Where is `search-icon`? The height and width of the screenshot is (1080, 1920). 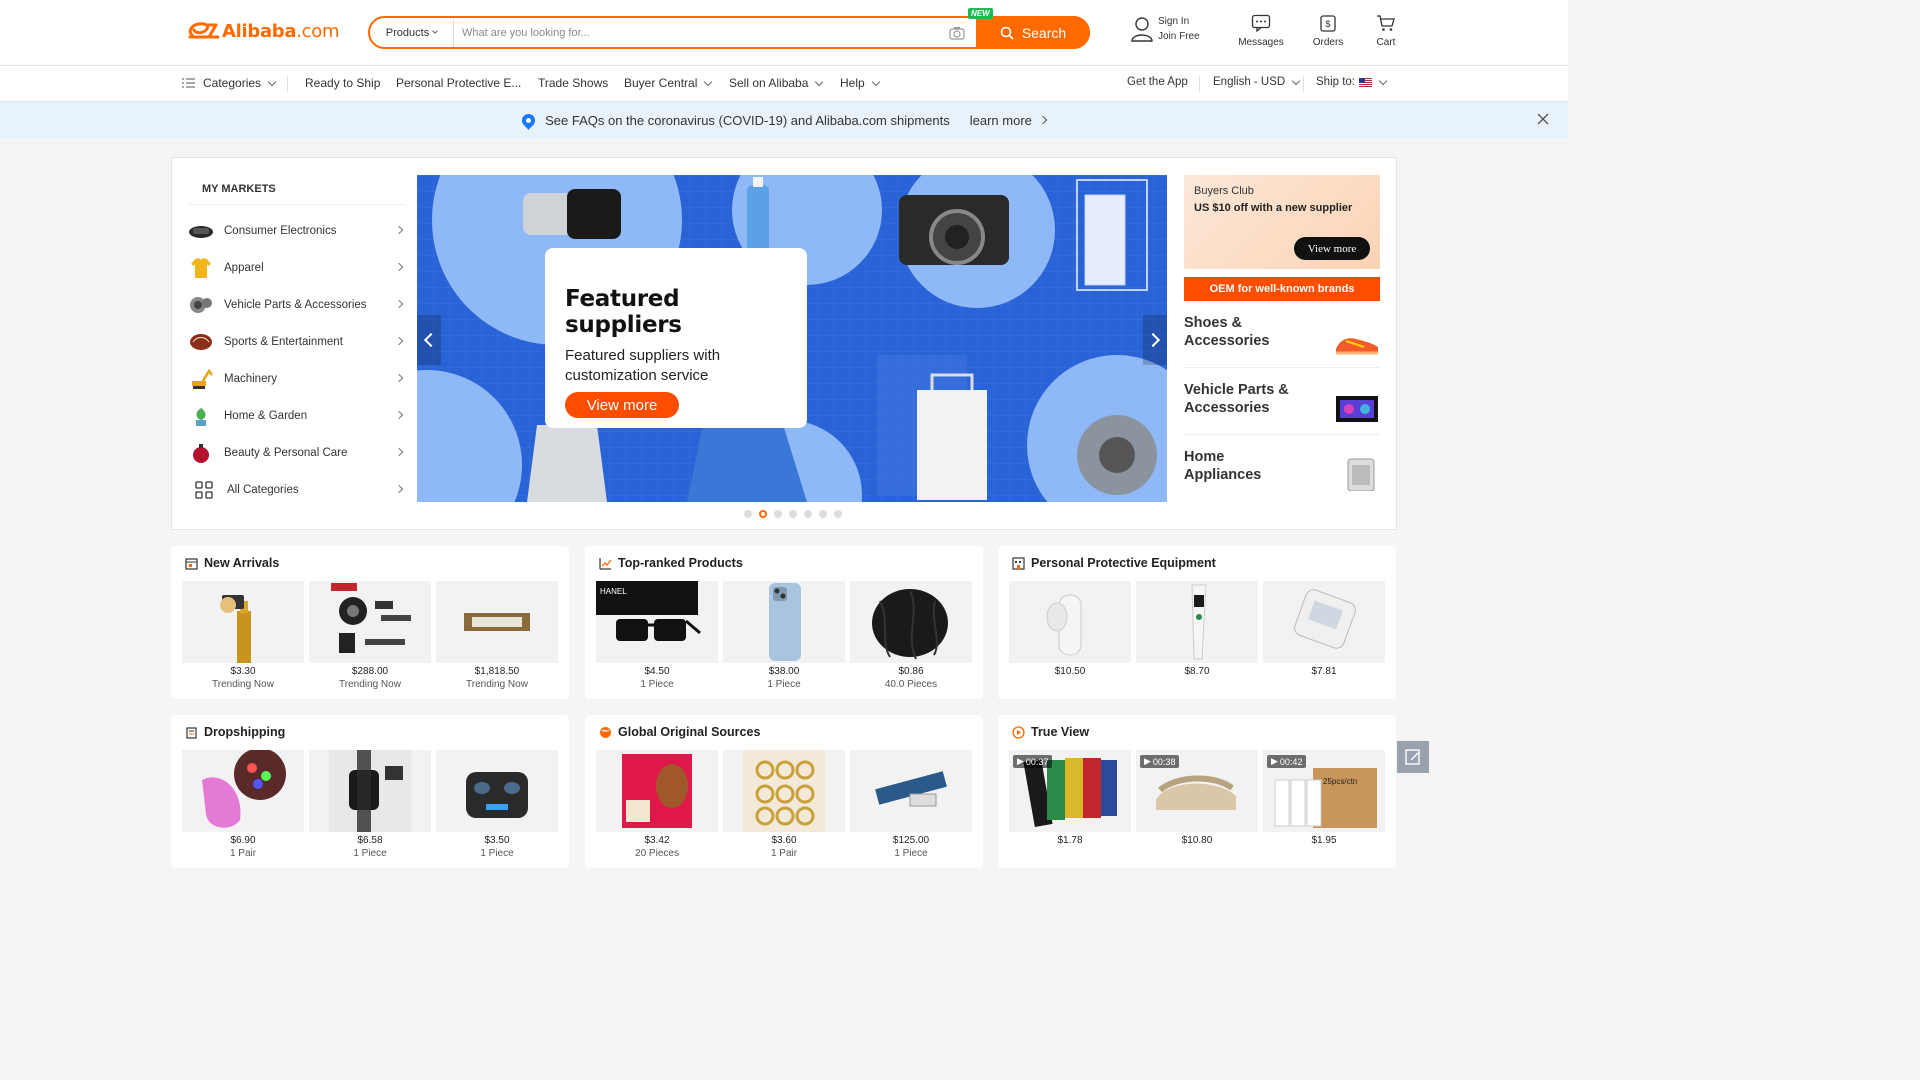 search-icon is located at coordinates (1007, 33).